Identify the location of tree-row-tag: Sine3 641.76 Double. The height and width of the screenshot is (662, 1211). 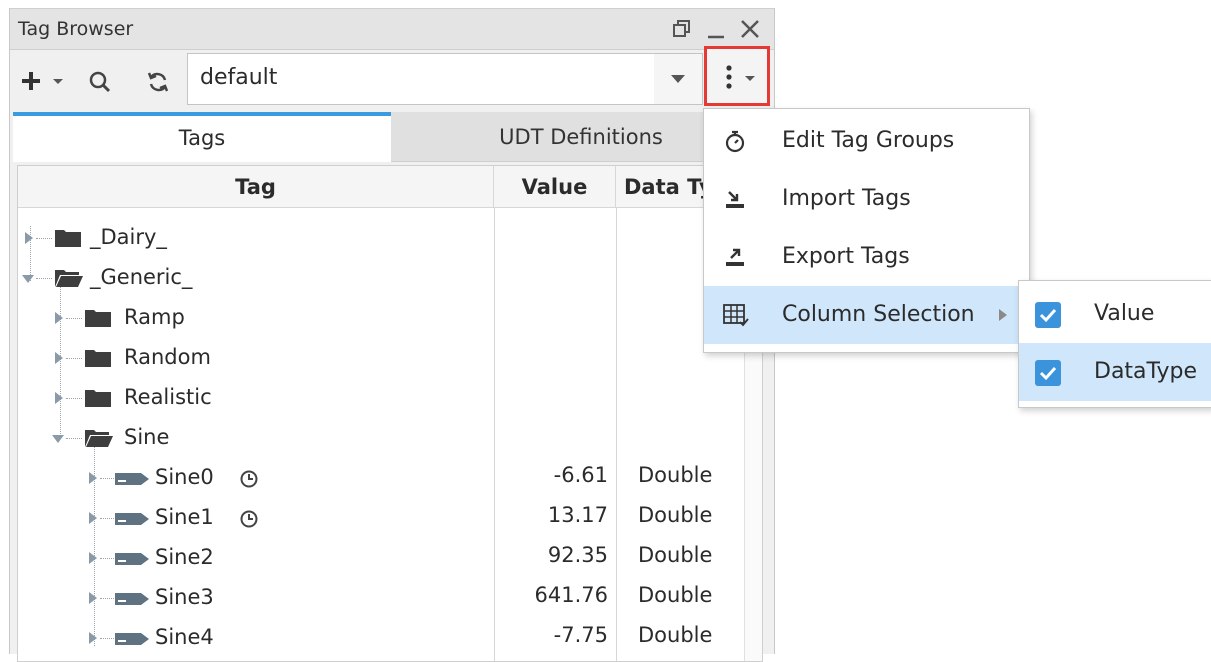
(378, 598).